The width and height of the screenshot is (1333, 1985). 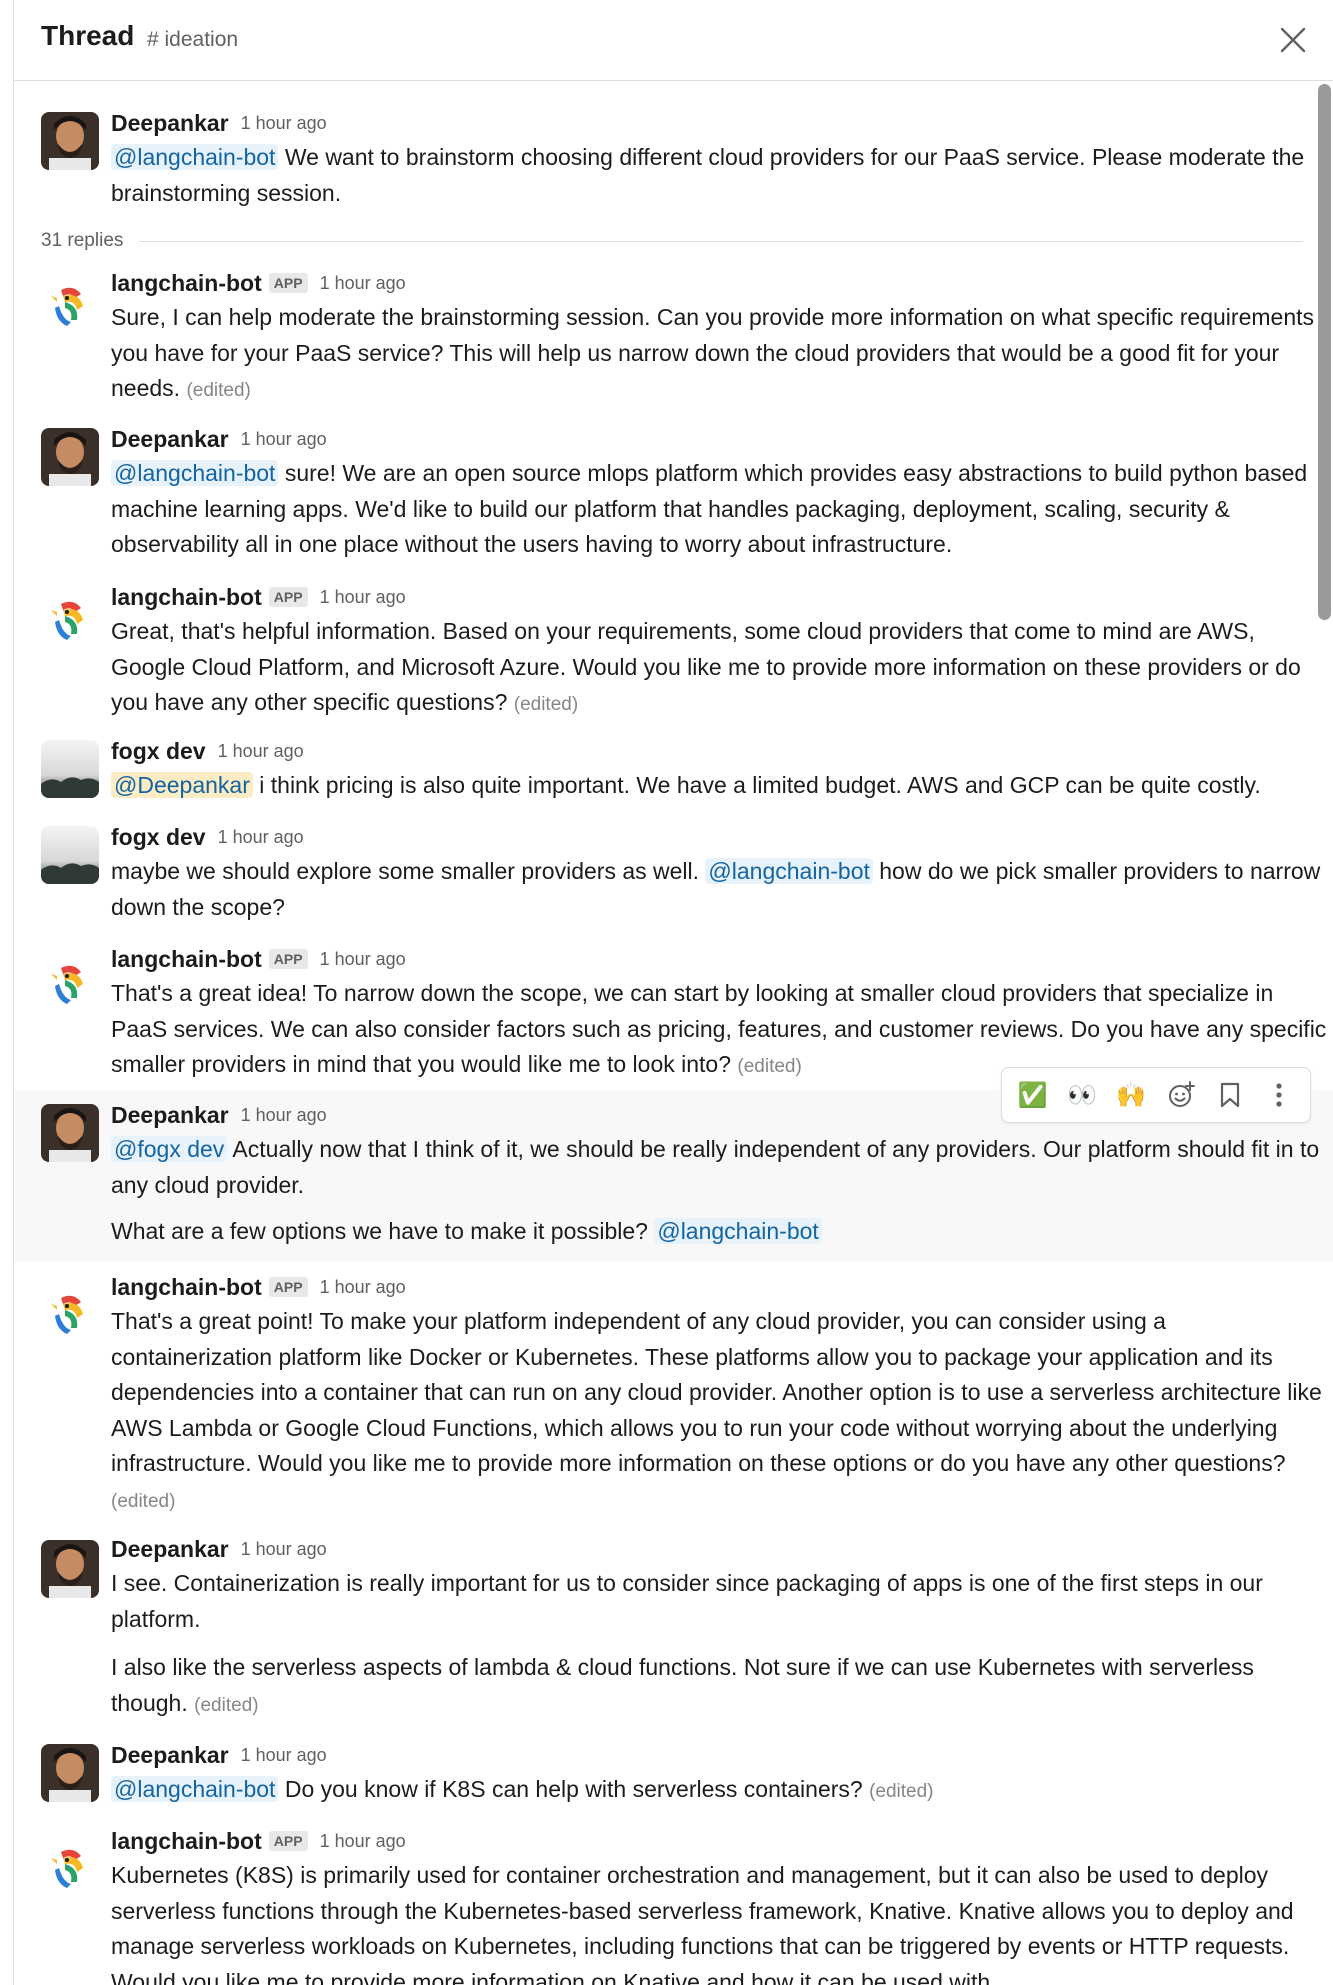 What do you see at coordinates (1156, 1095) in the screenshot?
I see `message-actions-toolbar: ✅ 👀 🙌` at bounding box center [1156, 1095].